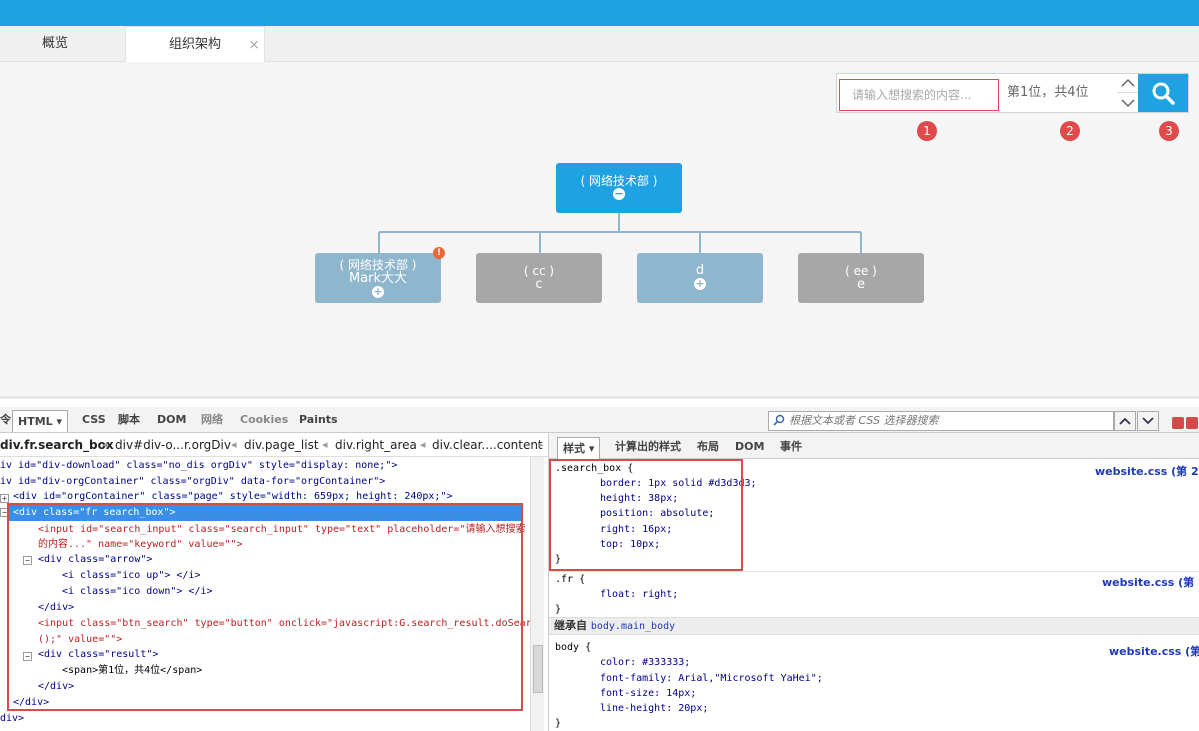  Describe the element at coordinates (941, 421) in the screenshot. I see `devtools-search-input: 根据文本或者 CSS 选择器搜索` at that location.